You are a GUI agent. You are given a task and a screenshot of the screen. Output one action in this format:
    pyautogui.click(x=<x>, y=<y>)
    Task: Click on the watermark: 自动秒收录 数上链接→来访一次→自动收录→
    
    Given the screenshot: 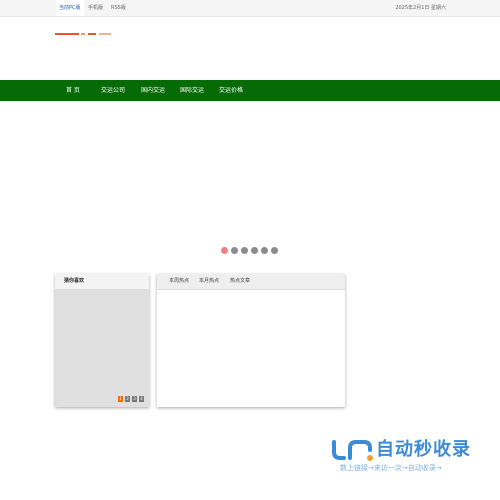 What is the action you would take?
    pyautogui.click(x=405, y=458)
    